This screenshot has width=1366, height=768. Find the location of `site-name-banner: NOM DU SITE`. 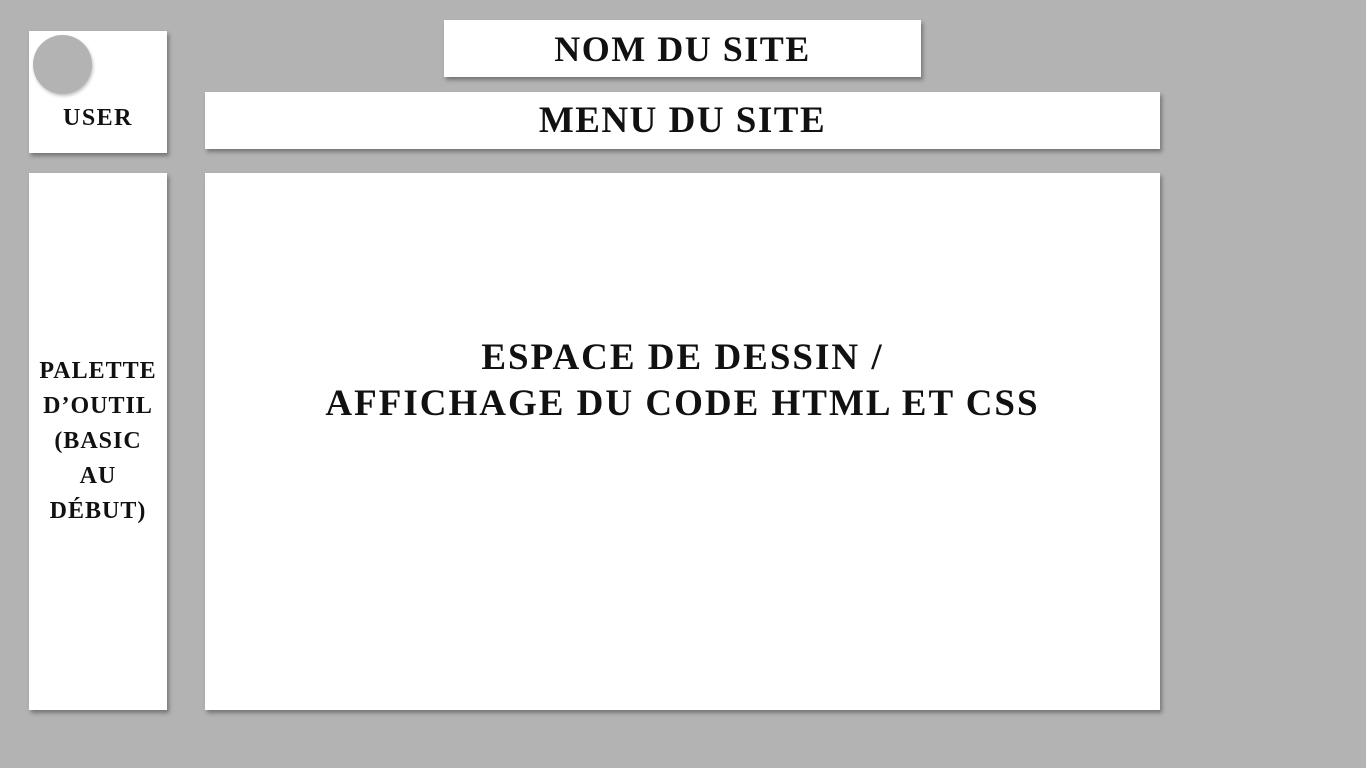

site-name-banner: NOM DU SITE is located at coordinates (682, 48).